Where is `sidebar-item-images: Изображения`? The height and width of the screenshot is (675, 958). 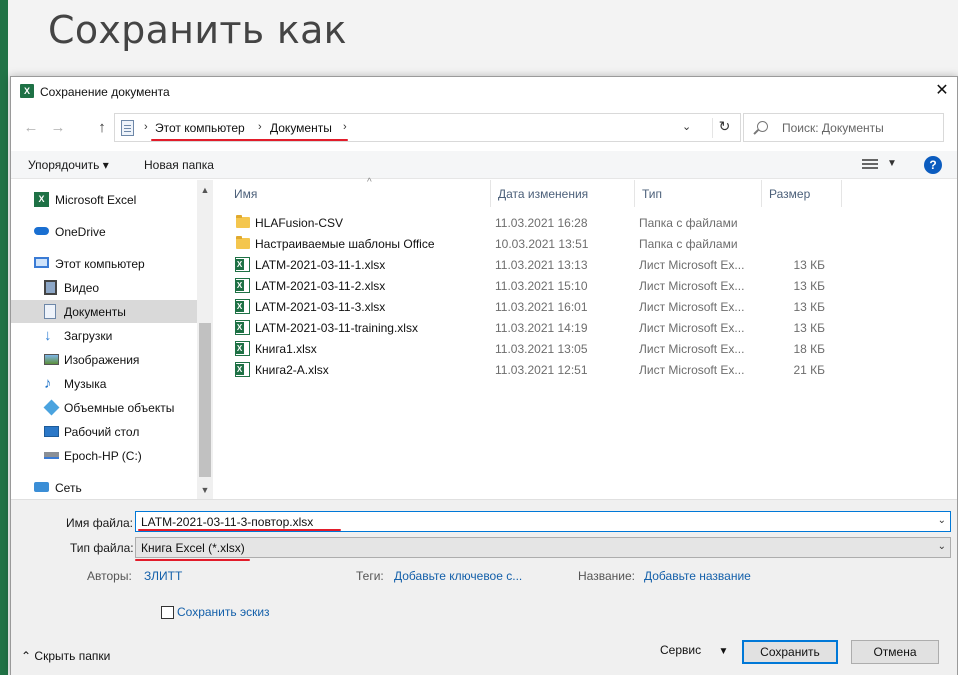
sidebar-item-images: Изображения is located at coordinates (104, 359).